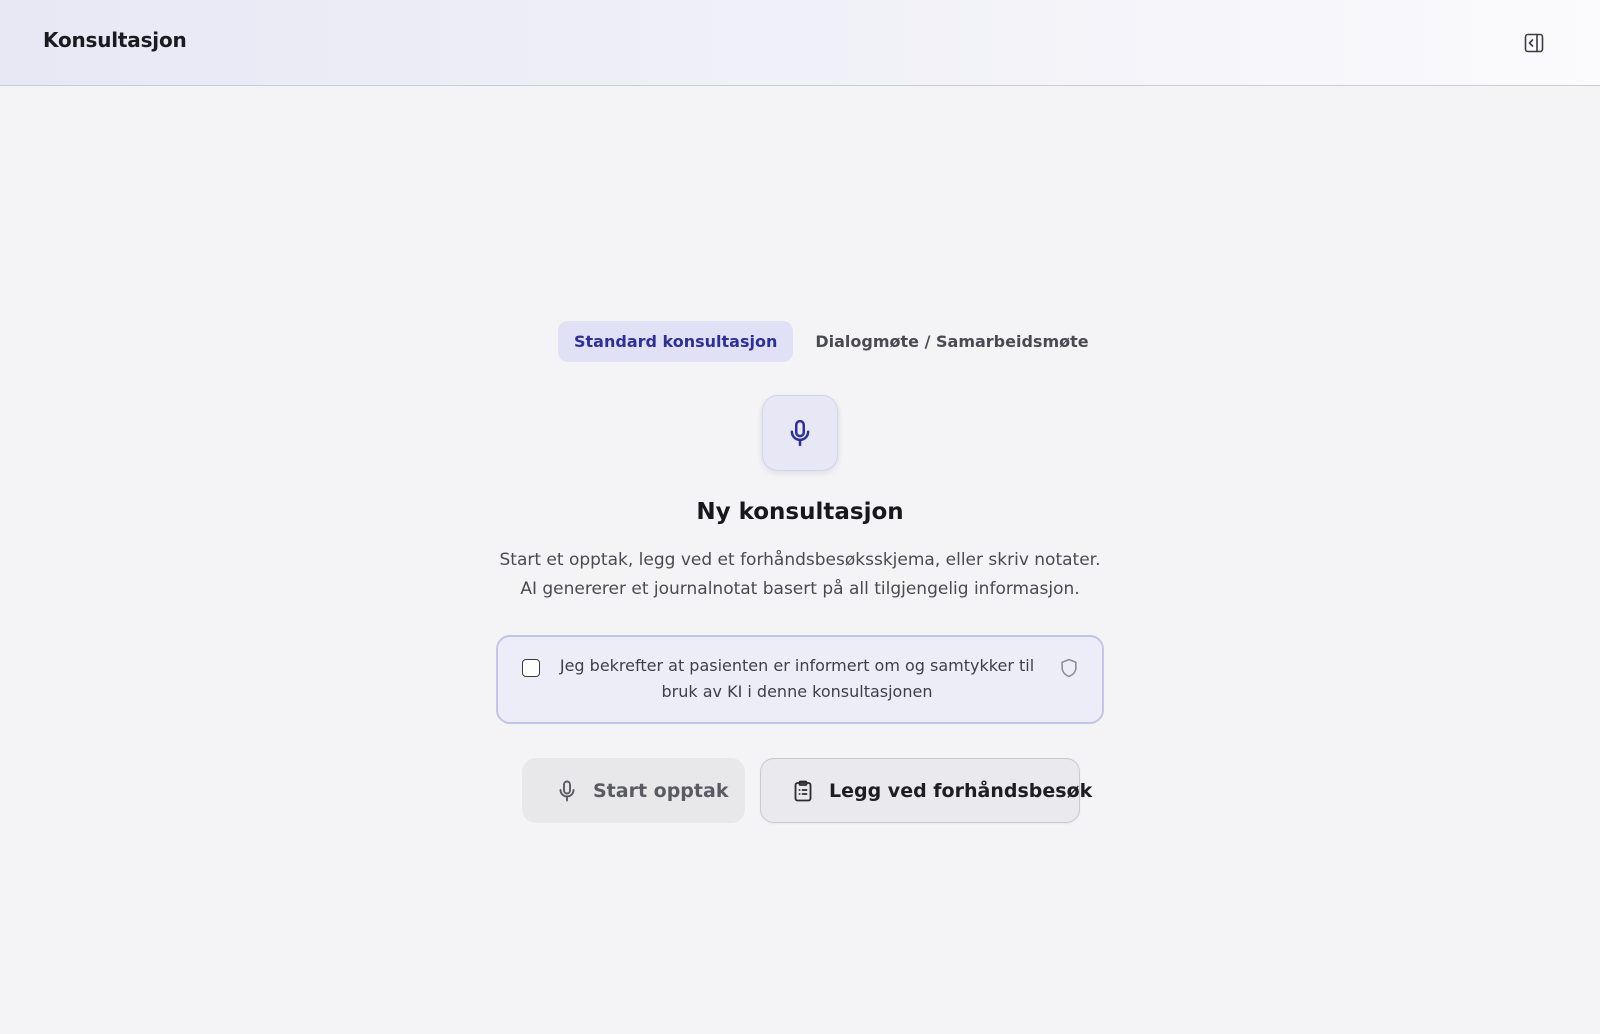 This screenshot has height=1034, width=1600. What do you see at coordinates (800, 43) in the screenshot?
I see `top-bar: Konsultasjon` at bounding box center [800, 43].